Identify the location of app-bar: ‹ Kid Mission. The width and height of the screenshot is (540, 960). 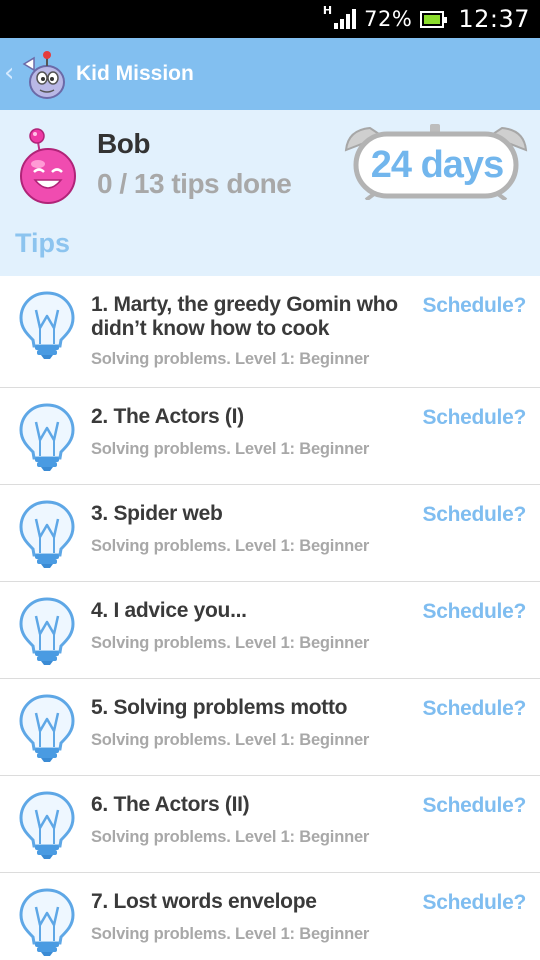
(270, 74).